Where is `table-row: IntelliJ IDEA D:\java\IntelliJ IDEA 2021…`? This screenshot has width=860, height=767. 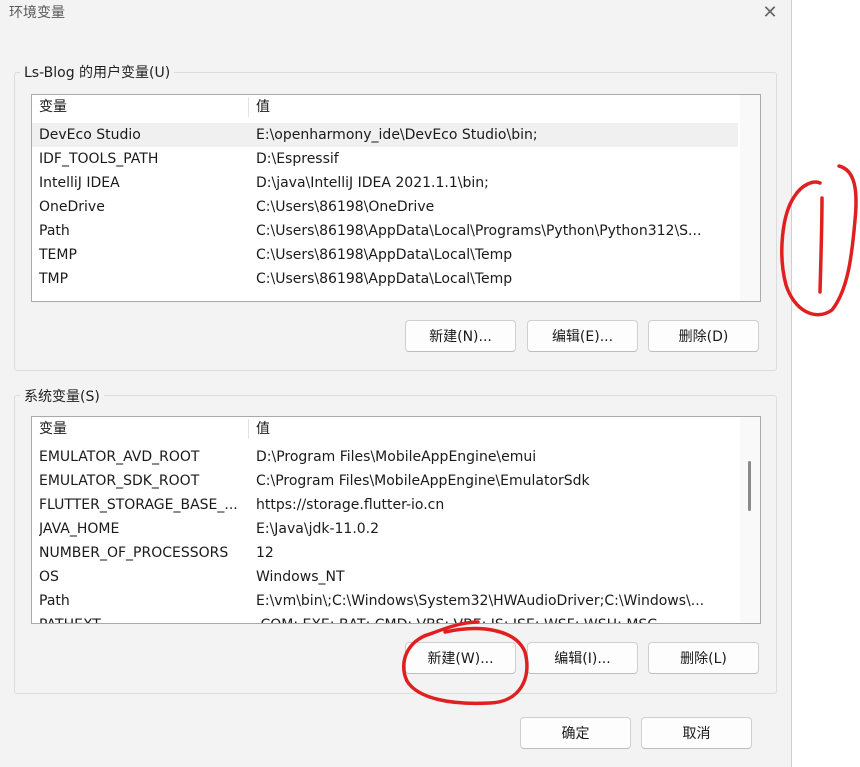 table-row: IntelliJ IDEA D:\java\IntelliJ IDEA 2021… is located at coordinates (385, 183).